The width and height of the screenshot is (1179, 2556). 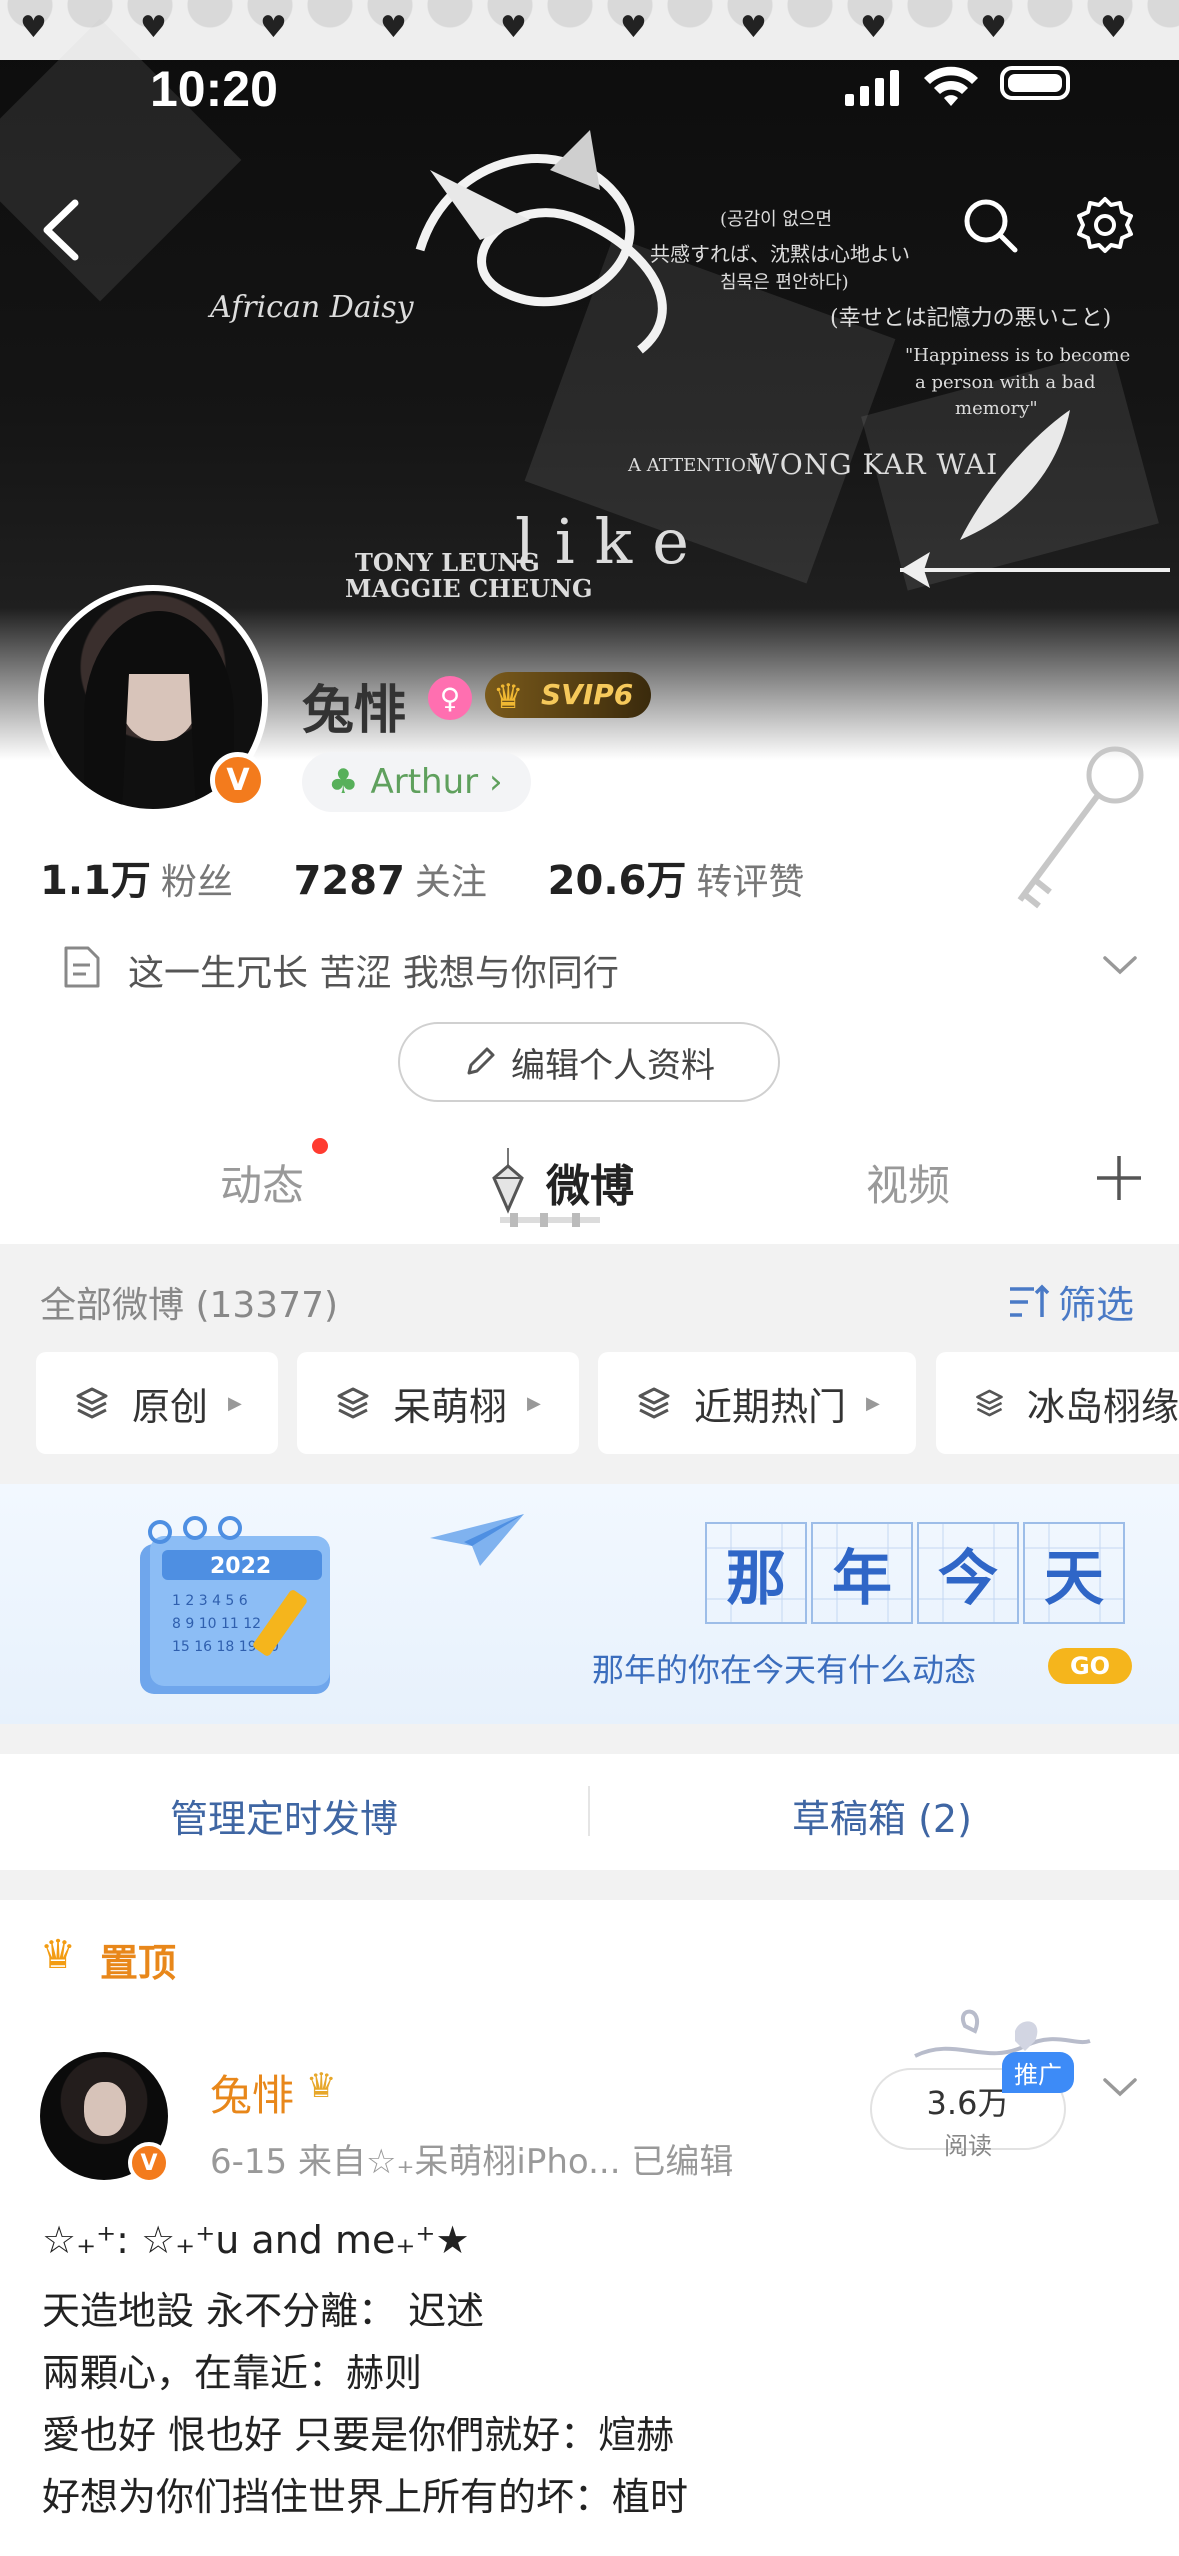 I want to click on profile-stats: 1.1万 粉丝 7287 关注 20.6万 转评赞, so click(x=446, y=877).